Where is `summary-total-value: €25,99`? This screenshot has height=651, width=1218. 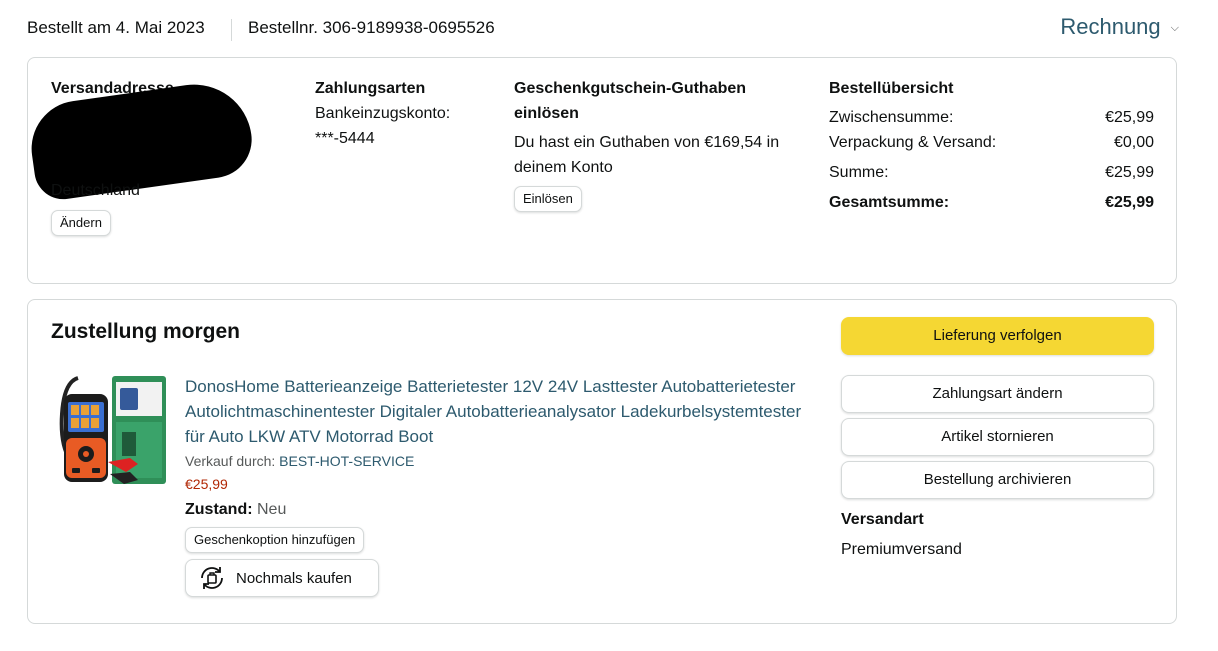 summary-total-value: €25,99 is located at coordinates (1129, 202).